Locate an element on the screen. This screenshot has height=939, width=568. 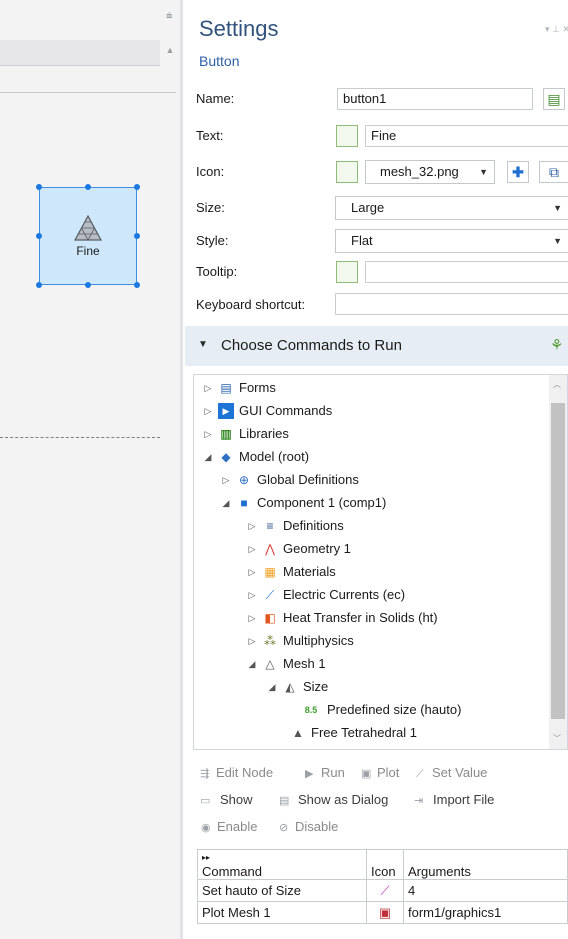
command-cell: Plot Mesh 1 is located at coordinates (282, 912).